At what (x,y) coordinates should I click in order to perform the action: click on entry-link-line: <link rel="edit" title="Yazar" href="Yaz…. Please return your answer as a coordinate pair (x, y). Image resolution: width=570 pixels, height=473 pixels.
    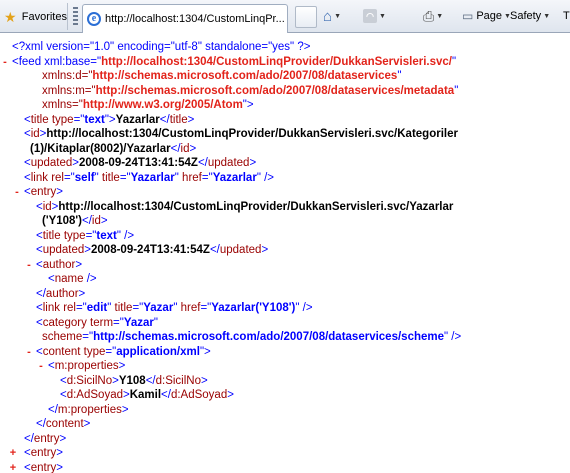
    Looking at the image, I should click on (174, 308).